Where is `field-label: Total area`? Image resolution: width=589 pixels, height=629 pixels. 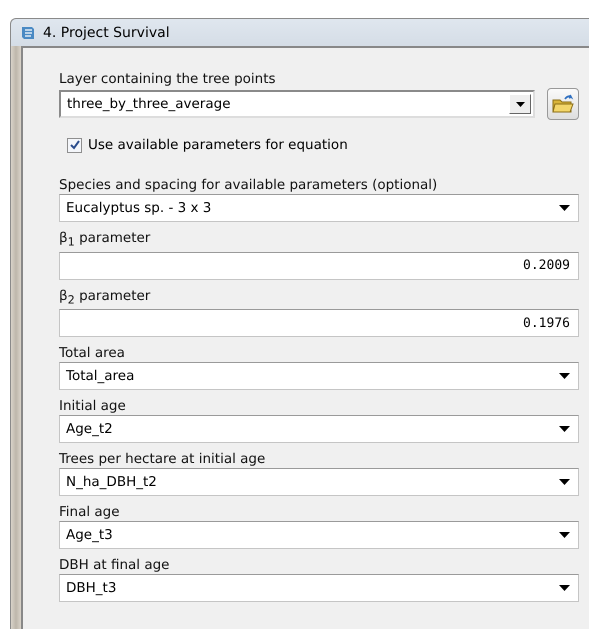
field-label: Total area is located at coordinates (92, 353).